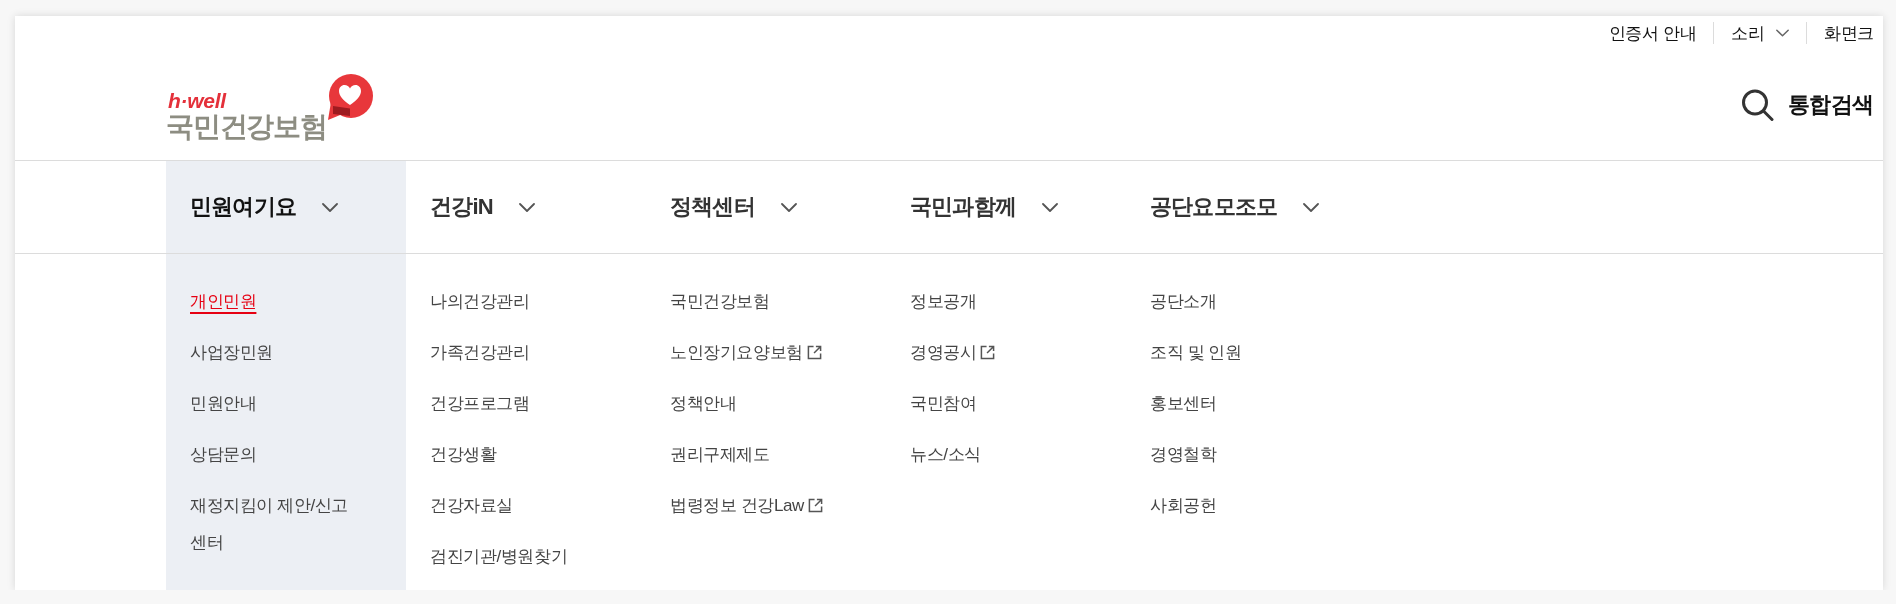 The height and width of the screenshot is (604, 1896). I want to click on menu-tab: 공단요모조모, so click(1246, 207).